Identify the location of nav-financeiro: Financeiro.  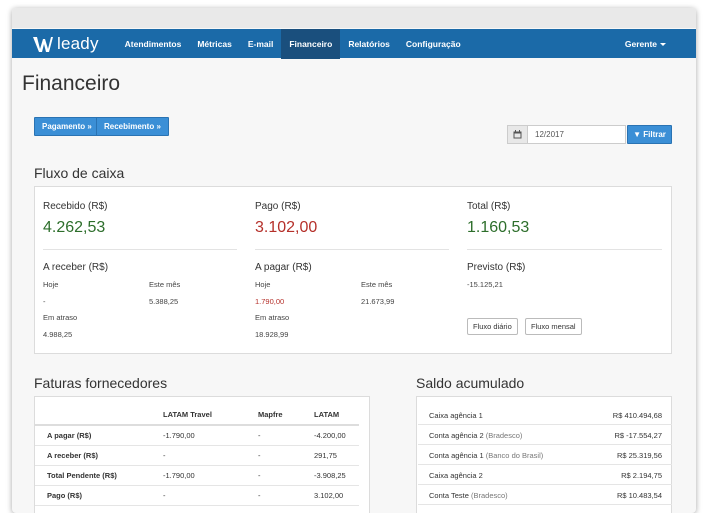
(311, 43).